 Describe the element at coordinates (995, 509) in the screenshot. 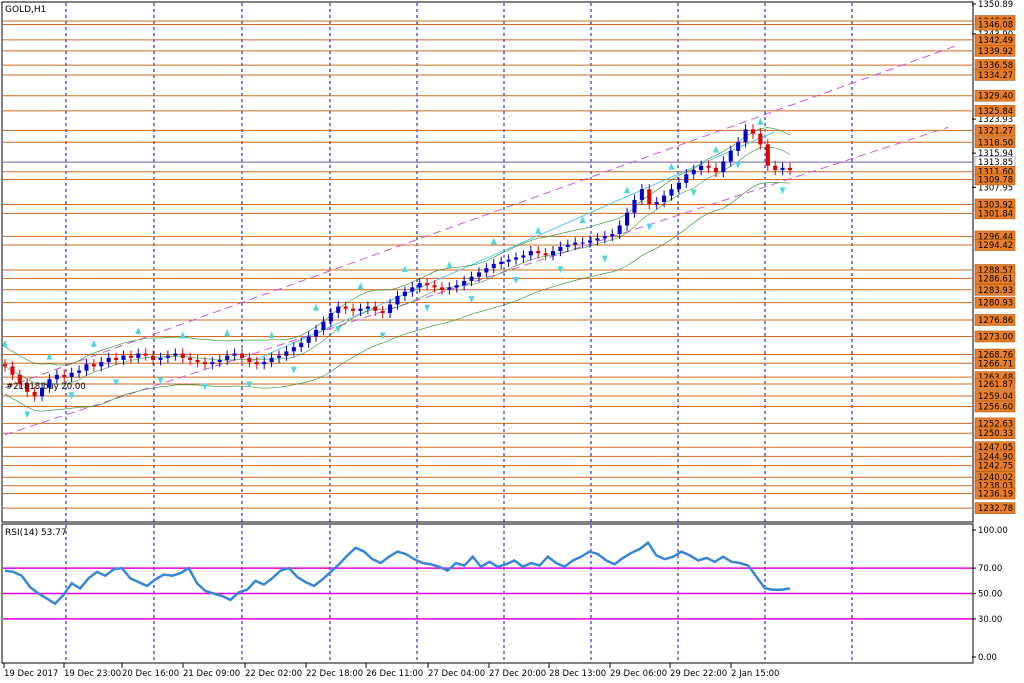

I see `price-level-label: 1232.78` at that location.